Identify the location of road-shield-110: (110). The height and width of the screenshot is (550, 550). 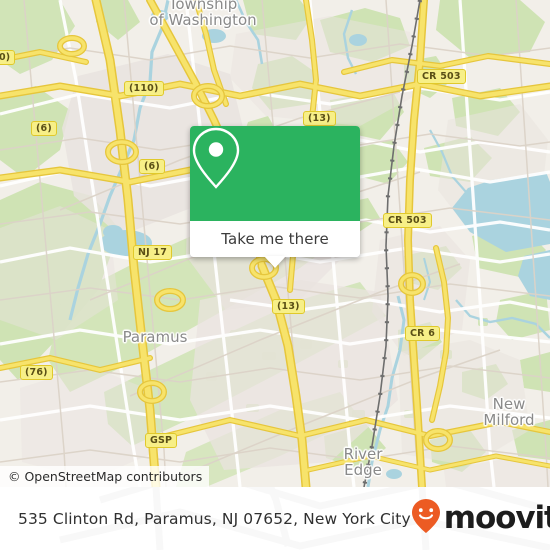
(144, 88).